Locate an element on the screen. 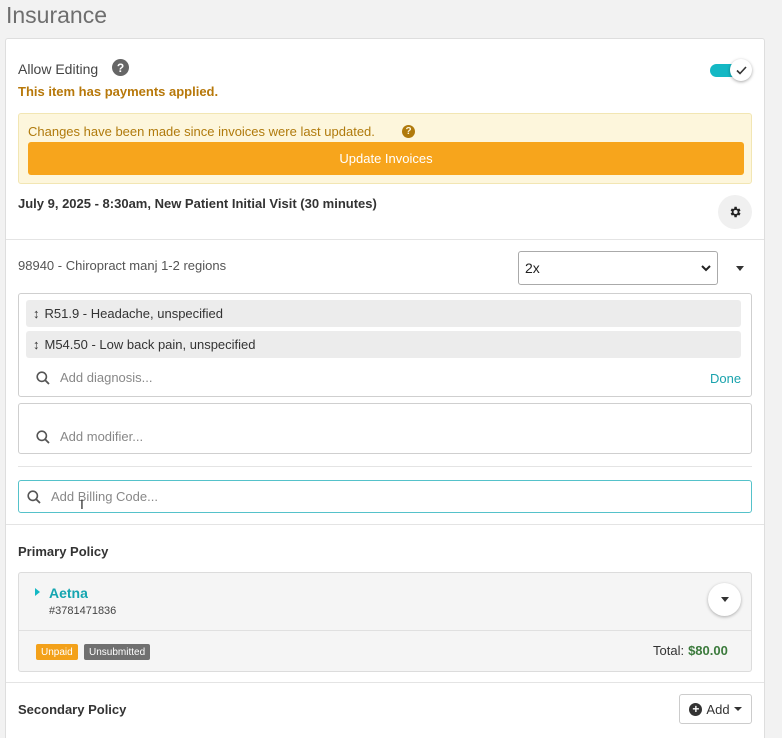  billing-code-box is located at coordinates (385, 496).